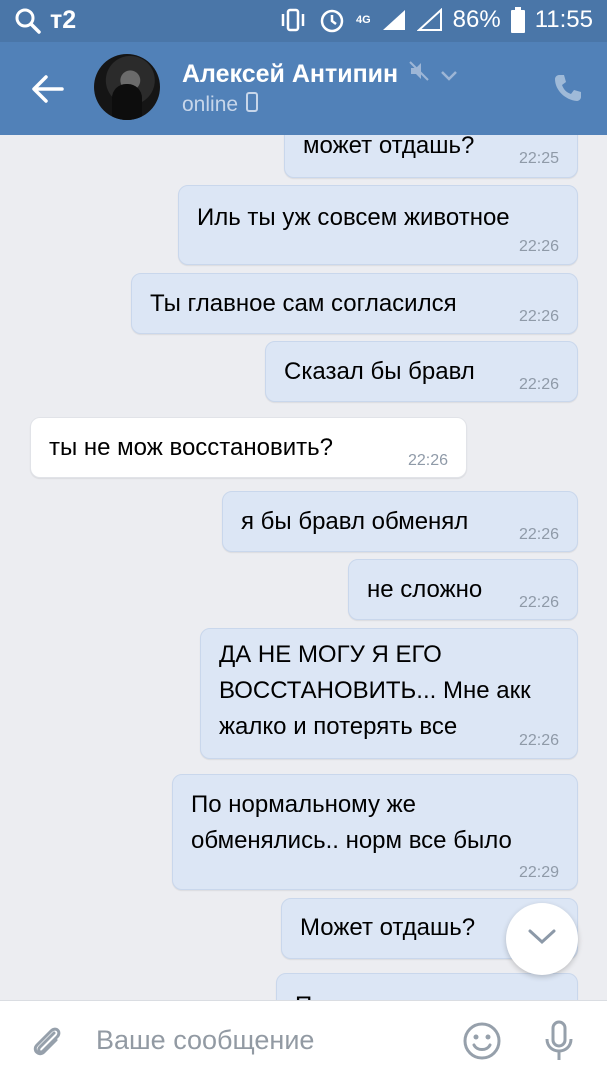 The image size is (607, 1081). I want to click on carrier-label: т2, so click(63, 20).